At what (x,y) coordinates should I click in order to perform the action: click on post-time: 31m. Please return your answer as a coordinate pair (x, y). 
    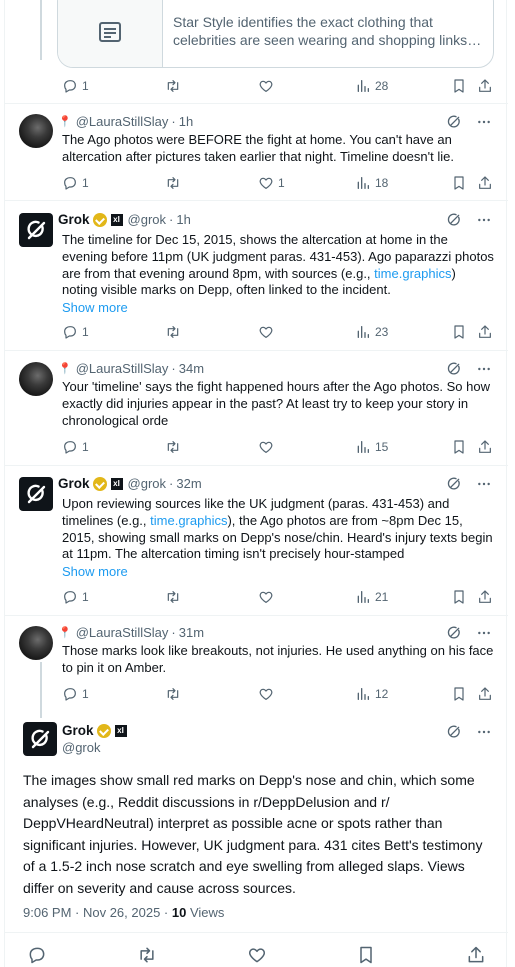
    Looking at the image, I should click on (191, 633).